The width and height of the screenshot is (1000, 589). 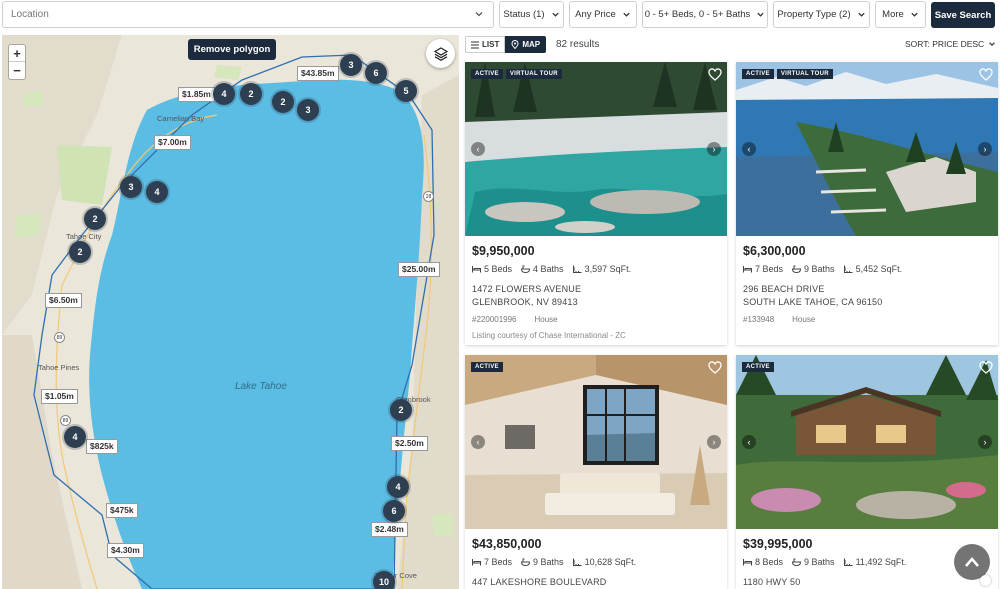 What do you see at coordinates (59, 337) in the screenshot?
I see `highway-shield: 89` at bounding box center [59, 337].